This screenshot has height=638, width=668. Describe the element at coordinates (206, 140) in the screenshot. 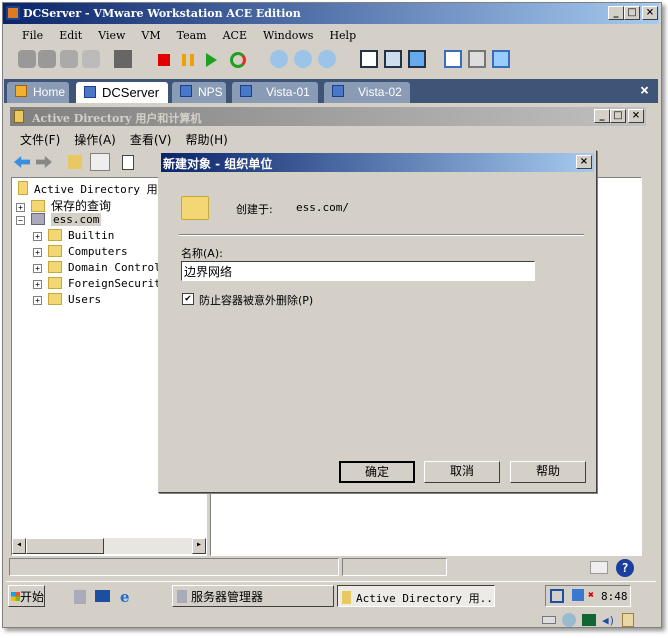

I see `ad-menu-help: 帮助(H)` at that location.